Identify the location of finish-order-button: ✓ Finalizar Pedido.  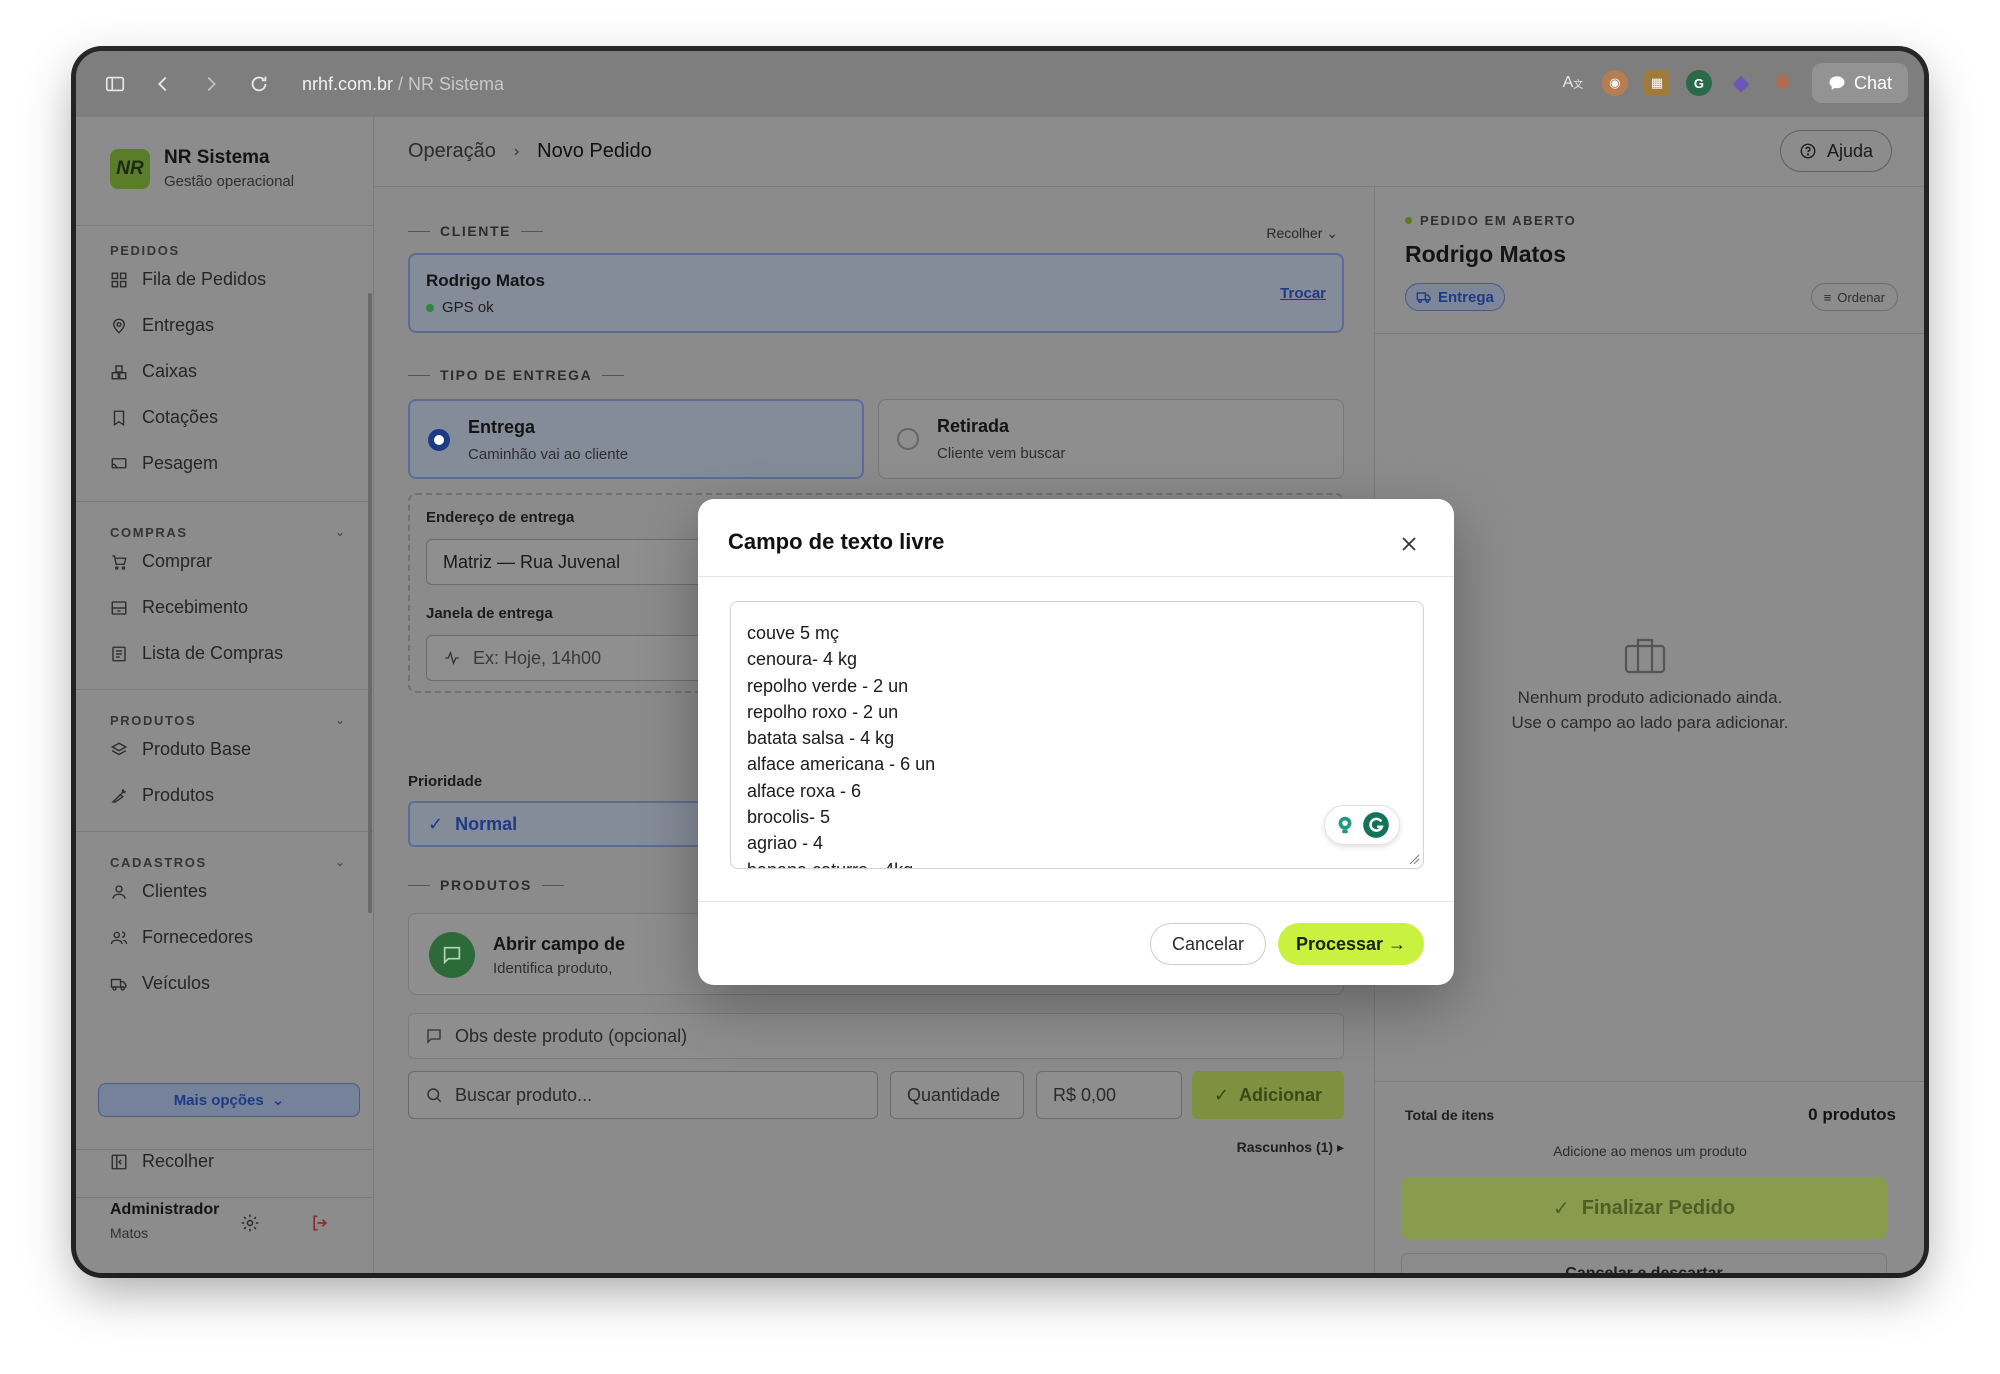
(1644, 1208).